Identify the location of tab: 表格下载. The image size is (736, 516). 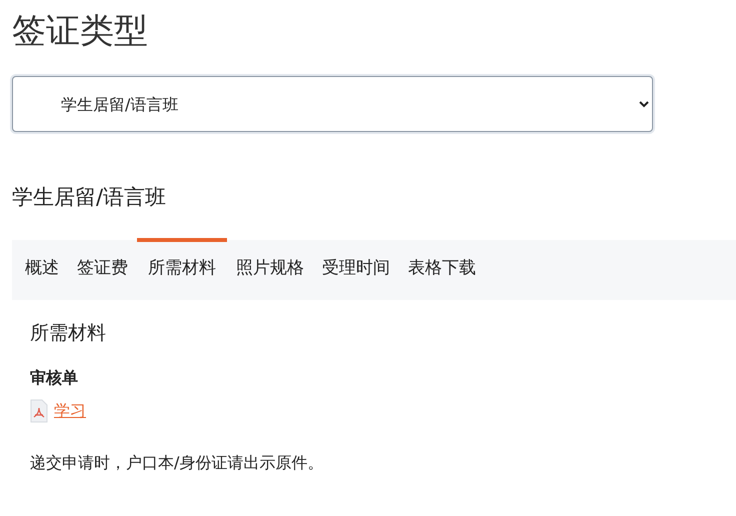
(442, 269).